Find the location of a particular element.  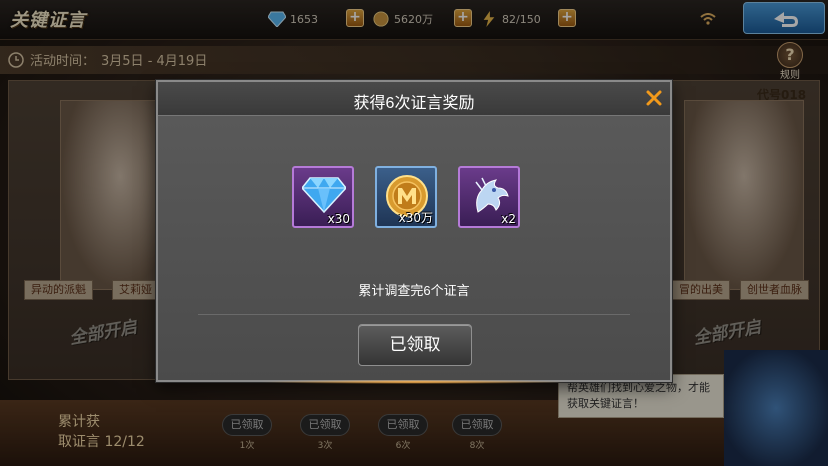

reward-quantity: x30 is located at coordinates (338, 219).